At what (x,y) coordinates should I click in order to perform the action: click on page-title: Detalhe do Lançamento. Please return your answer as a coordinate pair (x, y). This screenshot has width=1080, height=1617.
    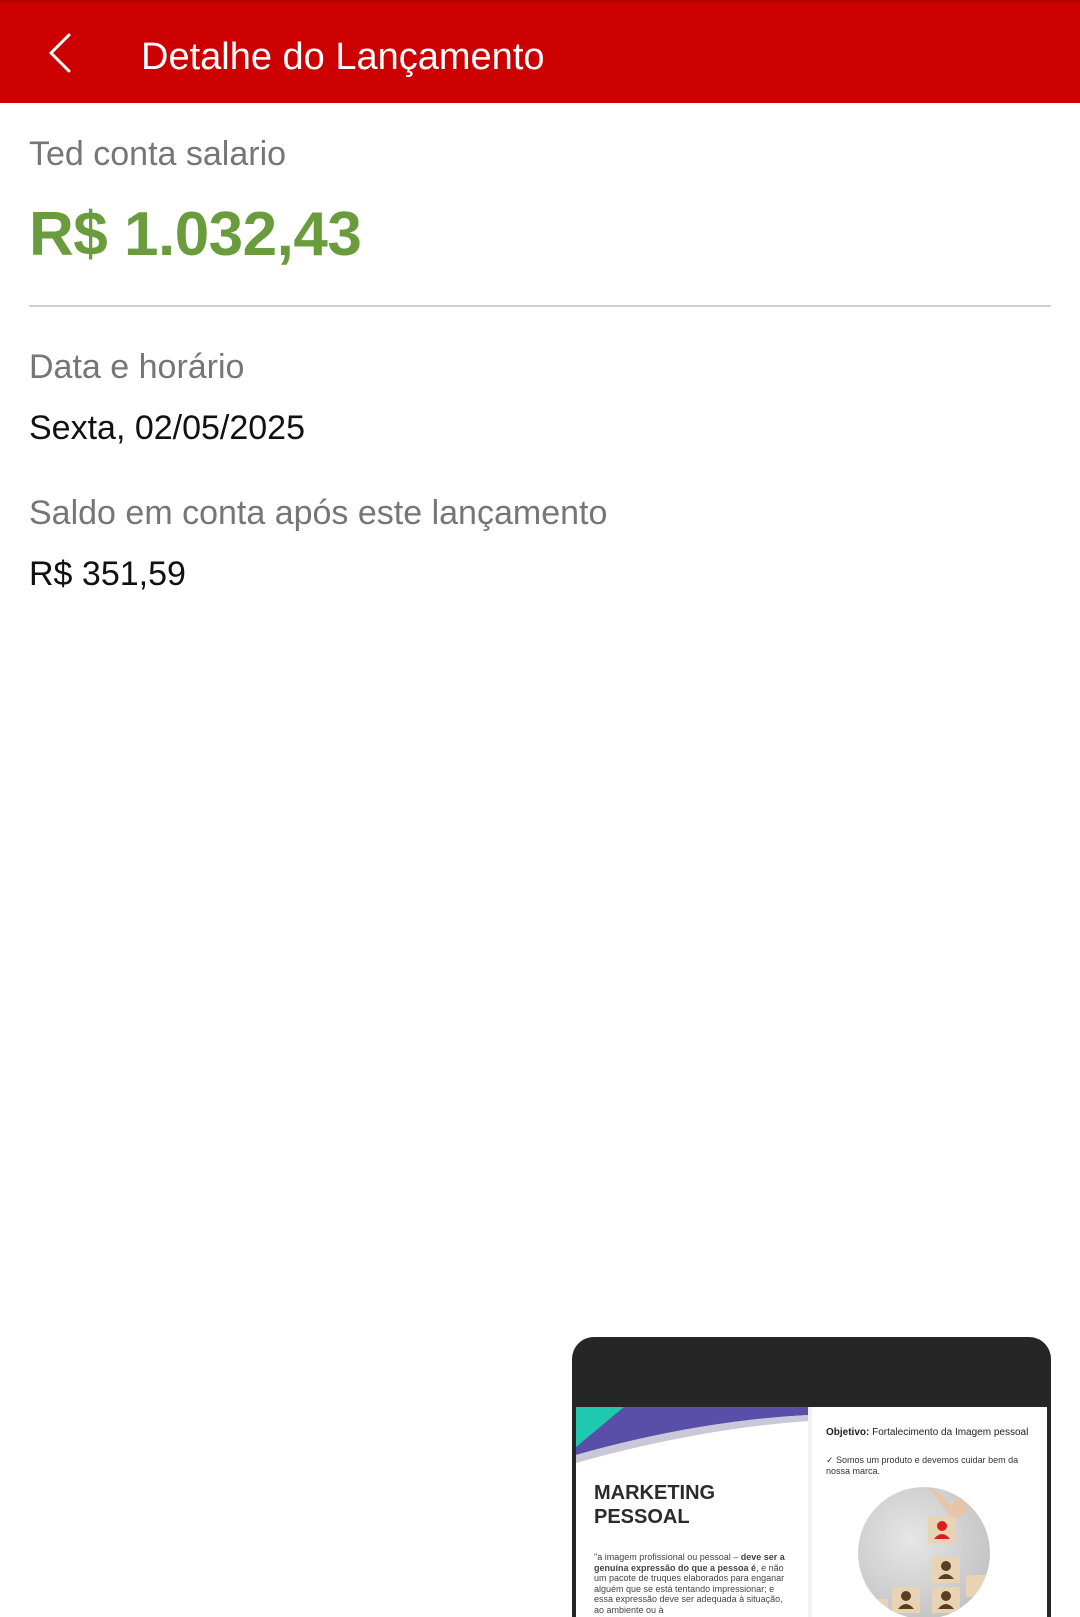
    Looking at the image, I should click on (343, 57).